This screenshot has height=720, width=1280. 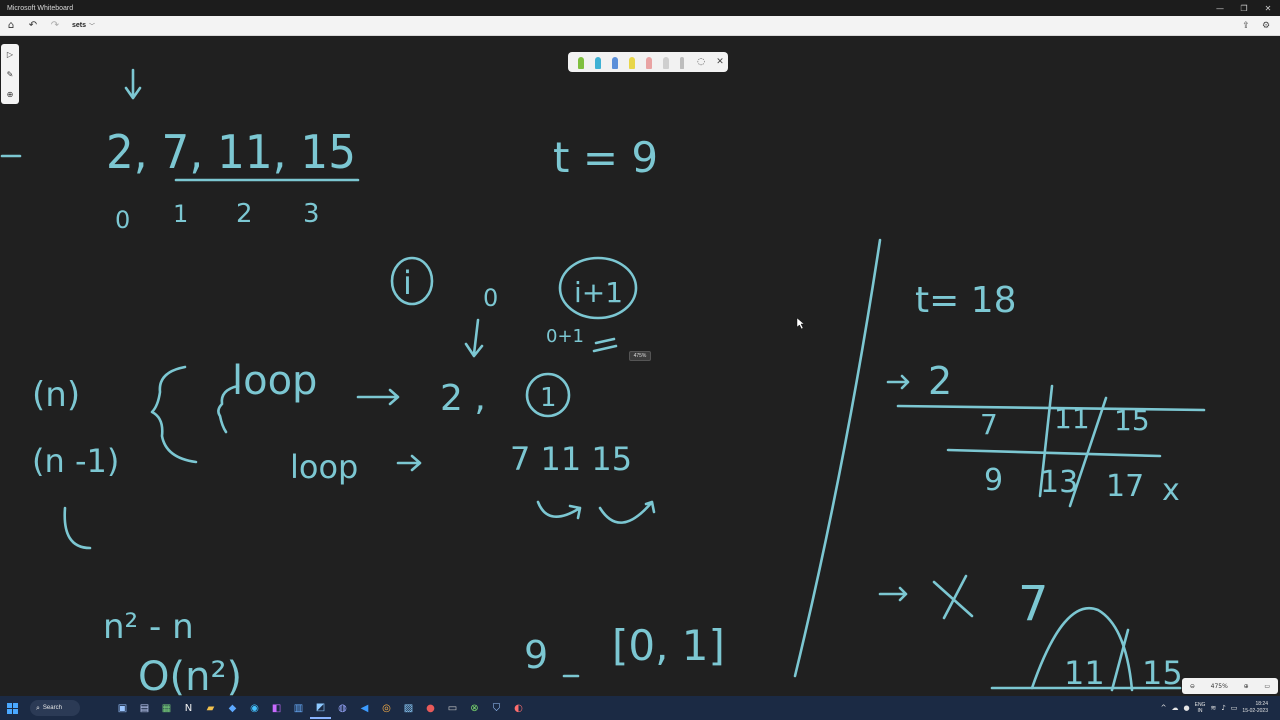 I want to click on app-misc-icon: ◐, so click(x=518, y=708).